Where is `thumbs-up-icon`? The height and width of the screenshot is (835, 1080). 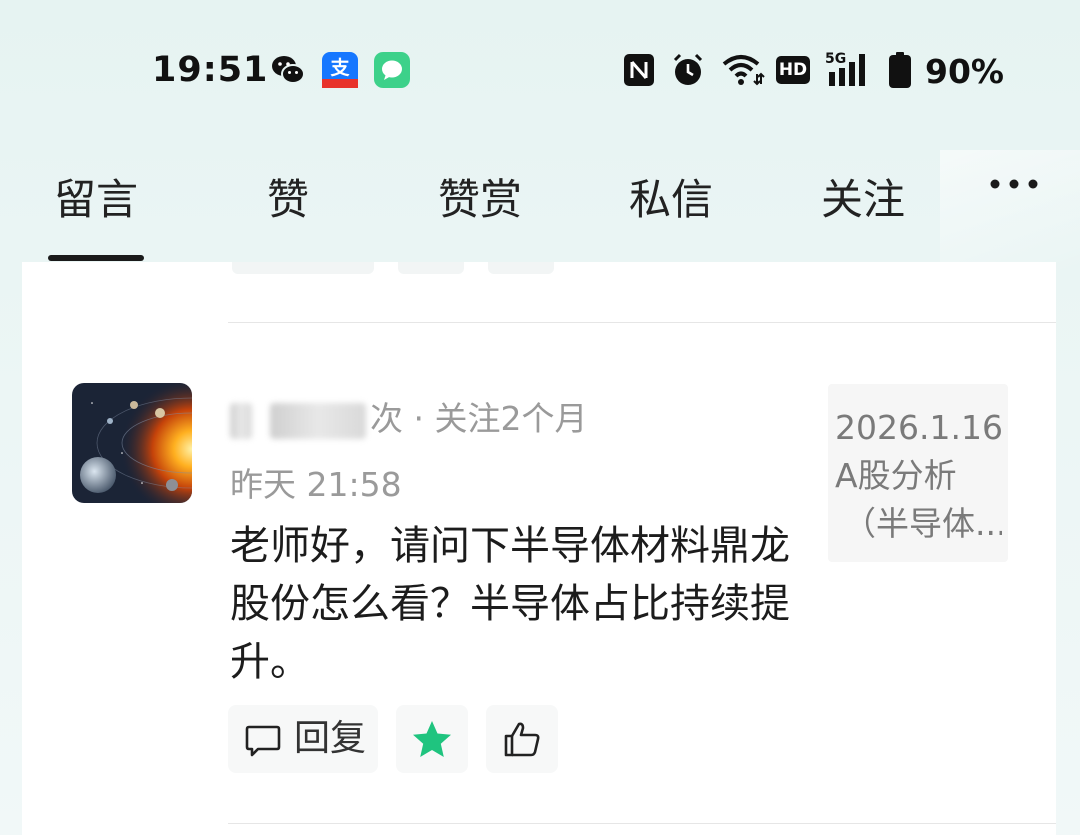 thumbs-up-icon is located at coordinates (522, 739).